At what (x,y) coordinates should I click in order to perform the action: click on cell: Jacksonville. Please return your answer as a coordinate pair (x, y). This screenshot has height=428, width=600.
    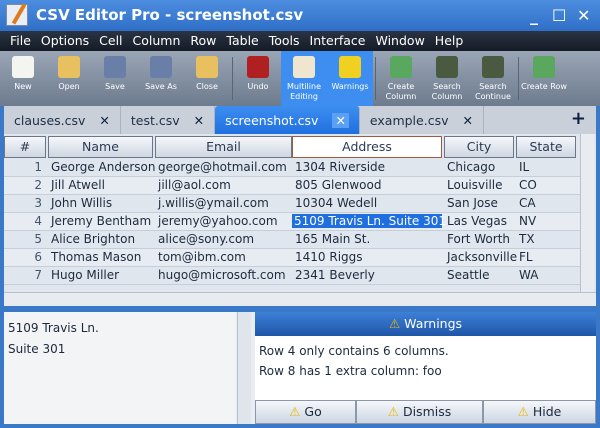
    Looking at the image, I should click on (482, 257).